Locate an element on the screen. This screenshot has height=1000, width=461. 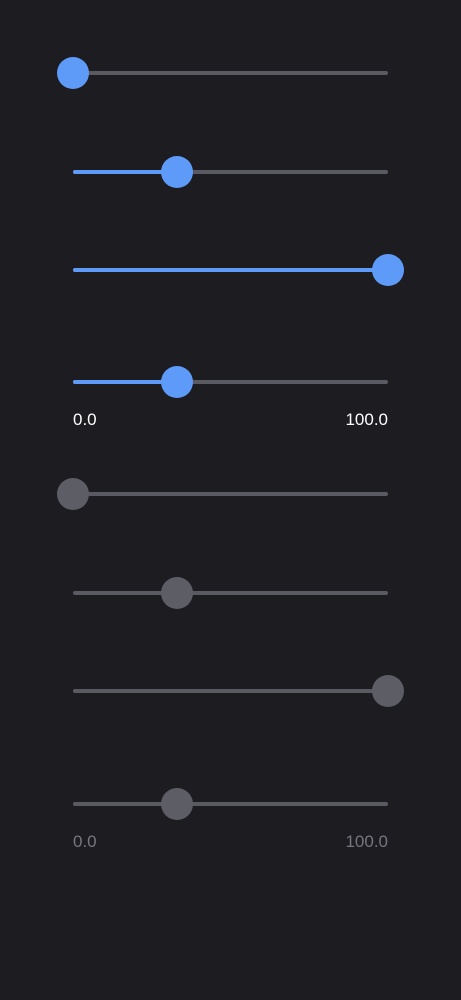
slider-disabled-with-labels is located at coordinates (230, 804).